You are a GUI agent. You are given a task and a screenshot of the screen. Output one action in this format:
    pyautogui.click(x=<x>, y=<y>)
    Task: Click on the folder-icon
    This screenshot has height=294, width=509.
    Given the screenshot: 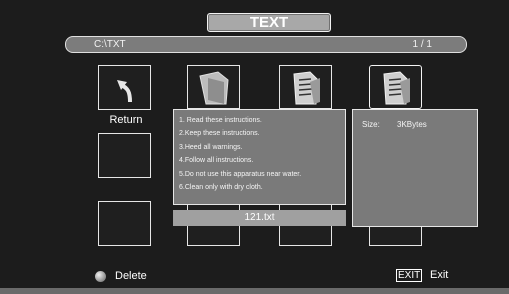 What is the action you would take?
    pyautogui.click(x=214, y=88)
    